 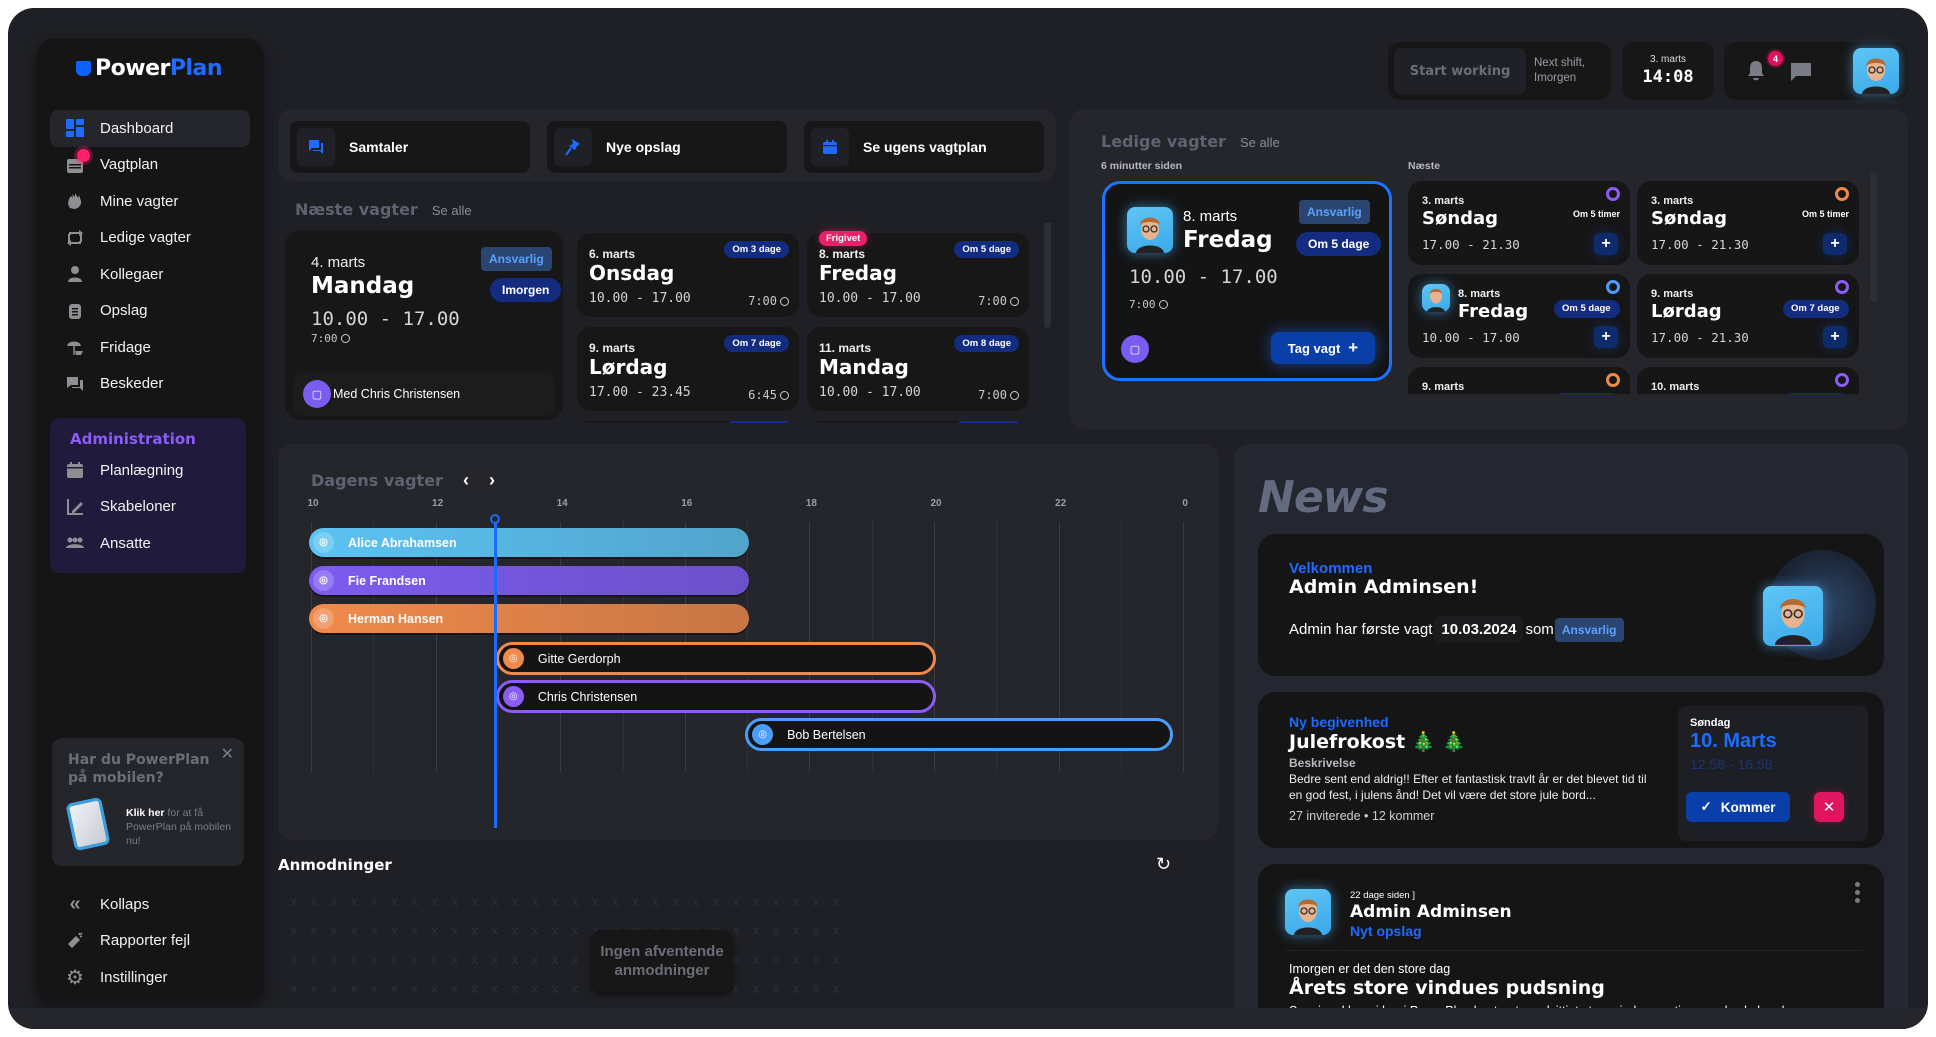 I want to click on employee-name: Fie Frandsen, so click(x=387, y=580).